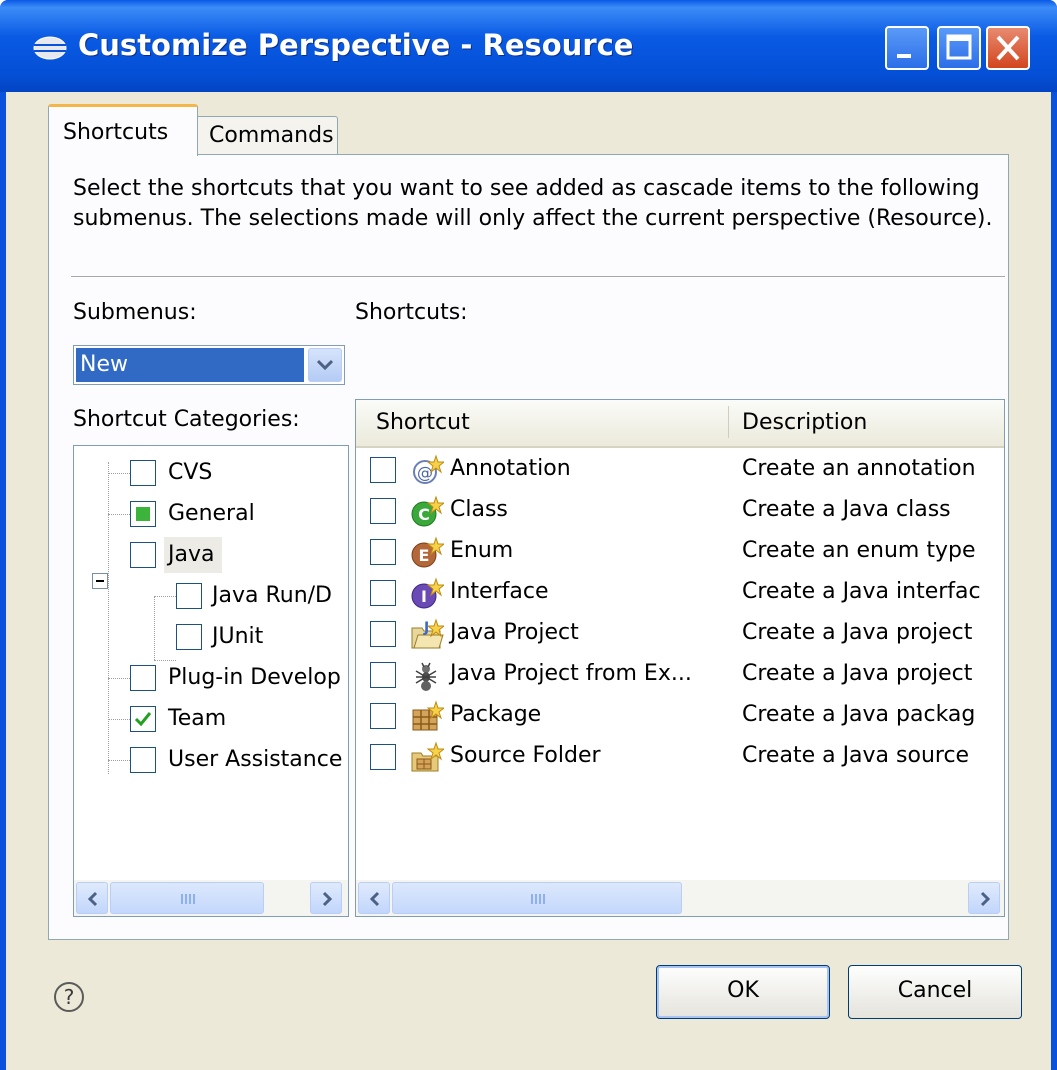 The height and width of the screenshot is (1070, 1057). What do you see at coordinates (857, 673) in the screenshot?
I see `shortcut-description: Create a Java project` at bounding box center [857, 673].